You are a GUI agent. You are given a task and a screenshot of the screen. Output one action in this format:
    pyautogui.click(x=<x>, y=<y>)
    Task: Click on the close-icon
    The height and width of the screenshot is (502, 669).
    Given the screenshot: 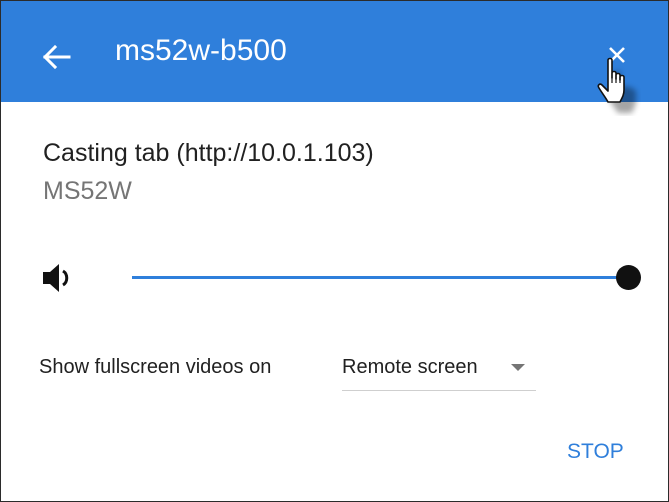 What is the action you would take?
    pyautogui.click(x=617, y=55)
    